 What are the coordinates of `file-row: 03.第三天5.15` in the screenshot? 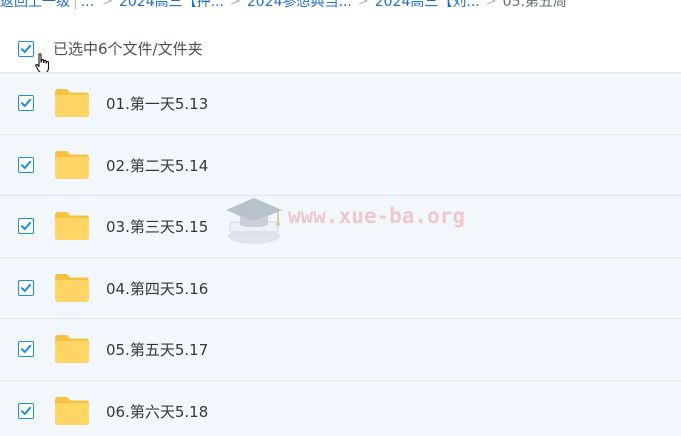 It's located at (340, 226).